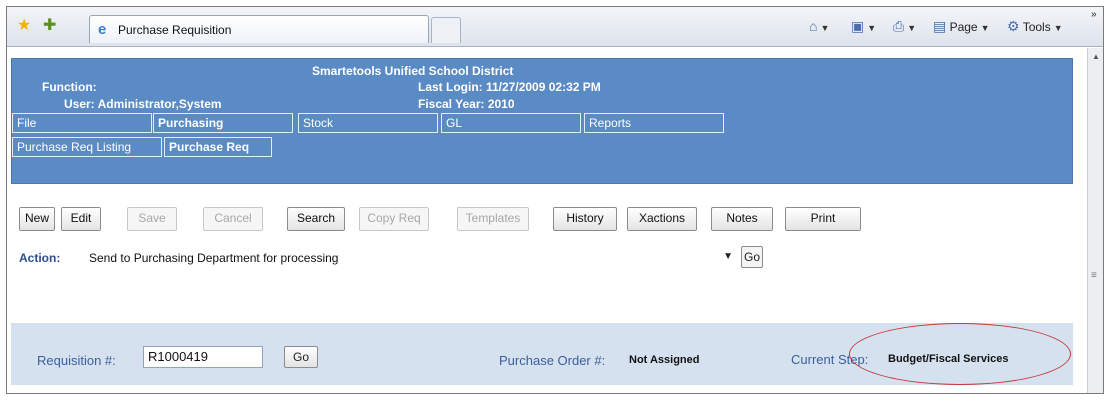 The width and height of the screenshot is (1110, 400). What do you see at coordinates (394, 219) in the screenshot?
I see `copy-req-button: Copy Req` at bounding box center [394, 219].